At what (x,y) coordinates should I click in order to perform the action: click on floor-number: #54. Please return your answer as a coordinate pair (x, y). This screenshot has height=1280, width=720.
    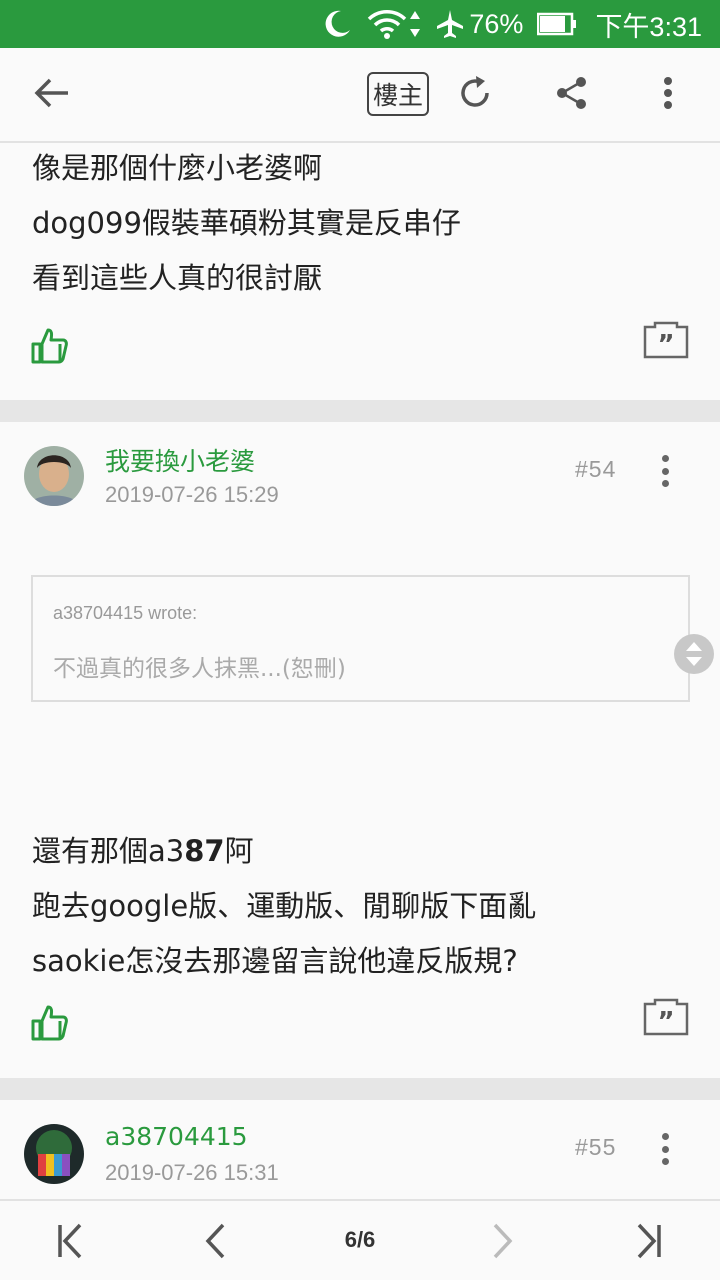
    Looking at the image, I should click on (596, 469).